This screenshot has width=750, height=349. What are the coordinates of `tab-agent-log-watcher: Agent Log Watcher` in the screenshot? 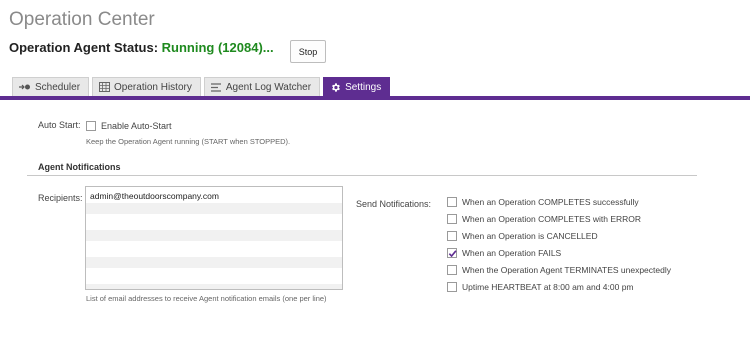 It's located at (262, 86).